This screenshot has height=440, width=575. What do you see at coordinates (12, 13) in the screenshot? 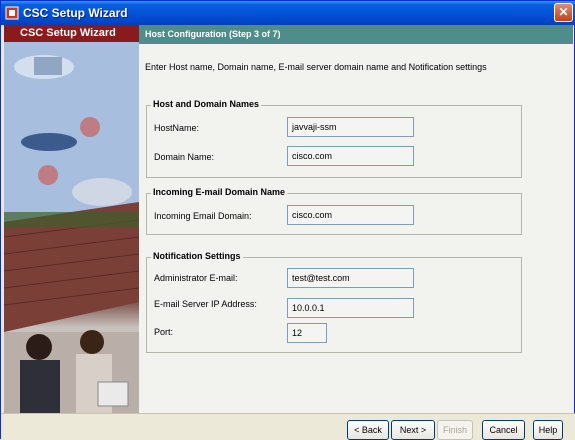
I see `app-icon` at bounding box center [12, 13].